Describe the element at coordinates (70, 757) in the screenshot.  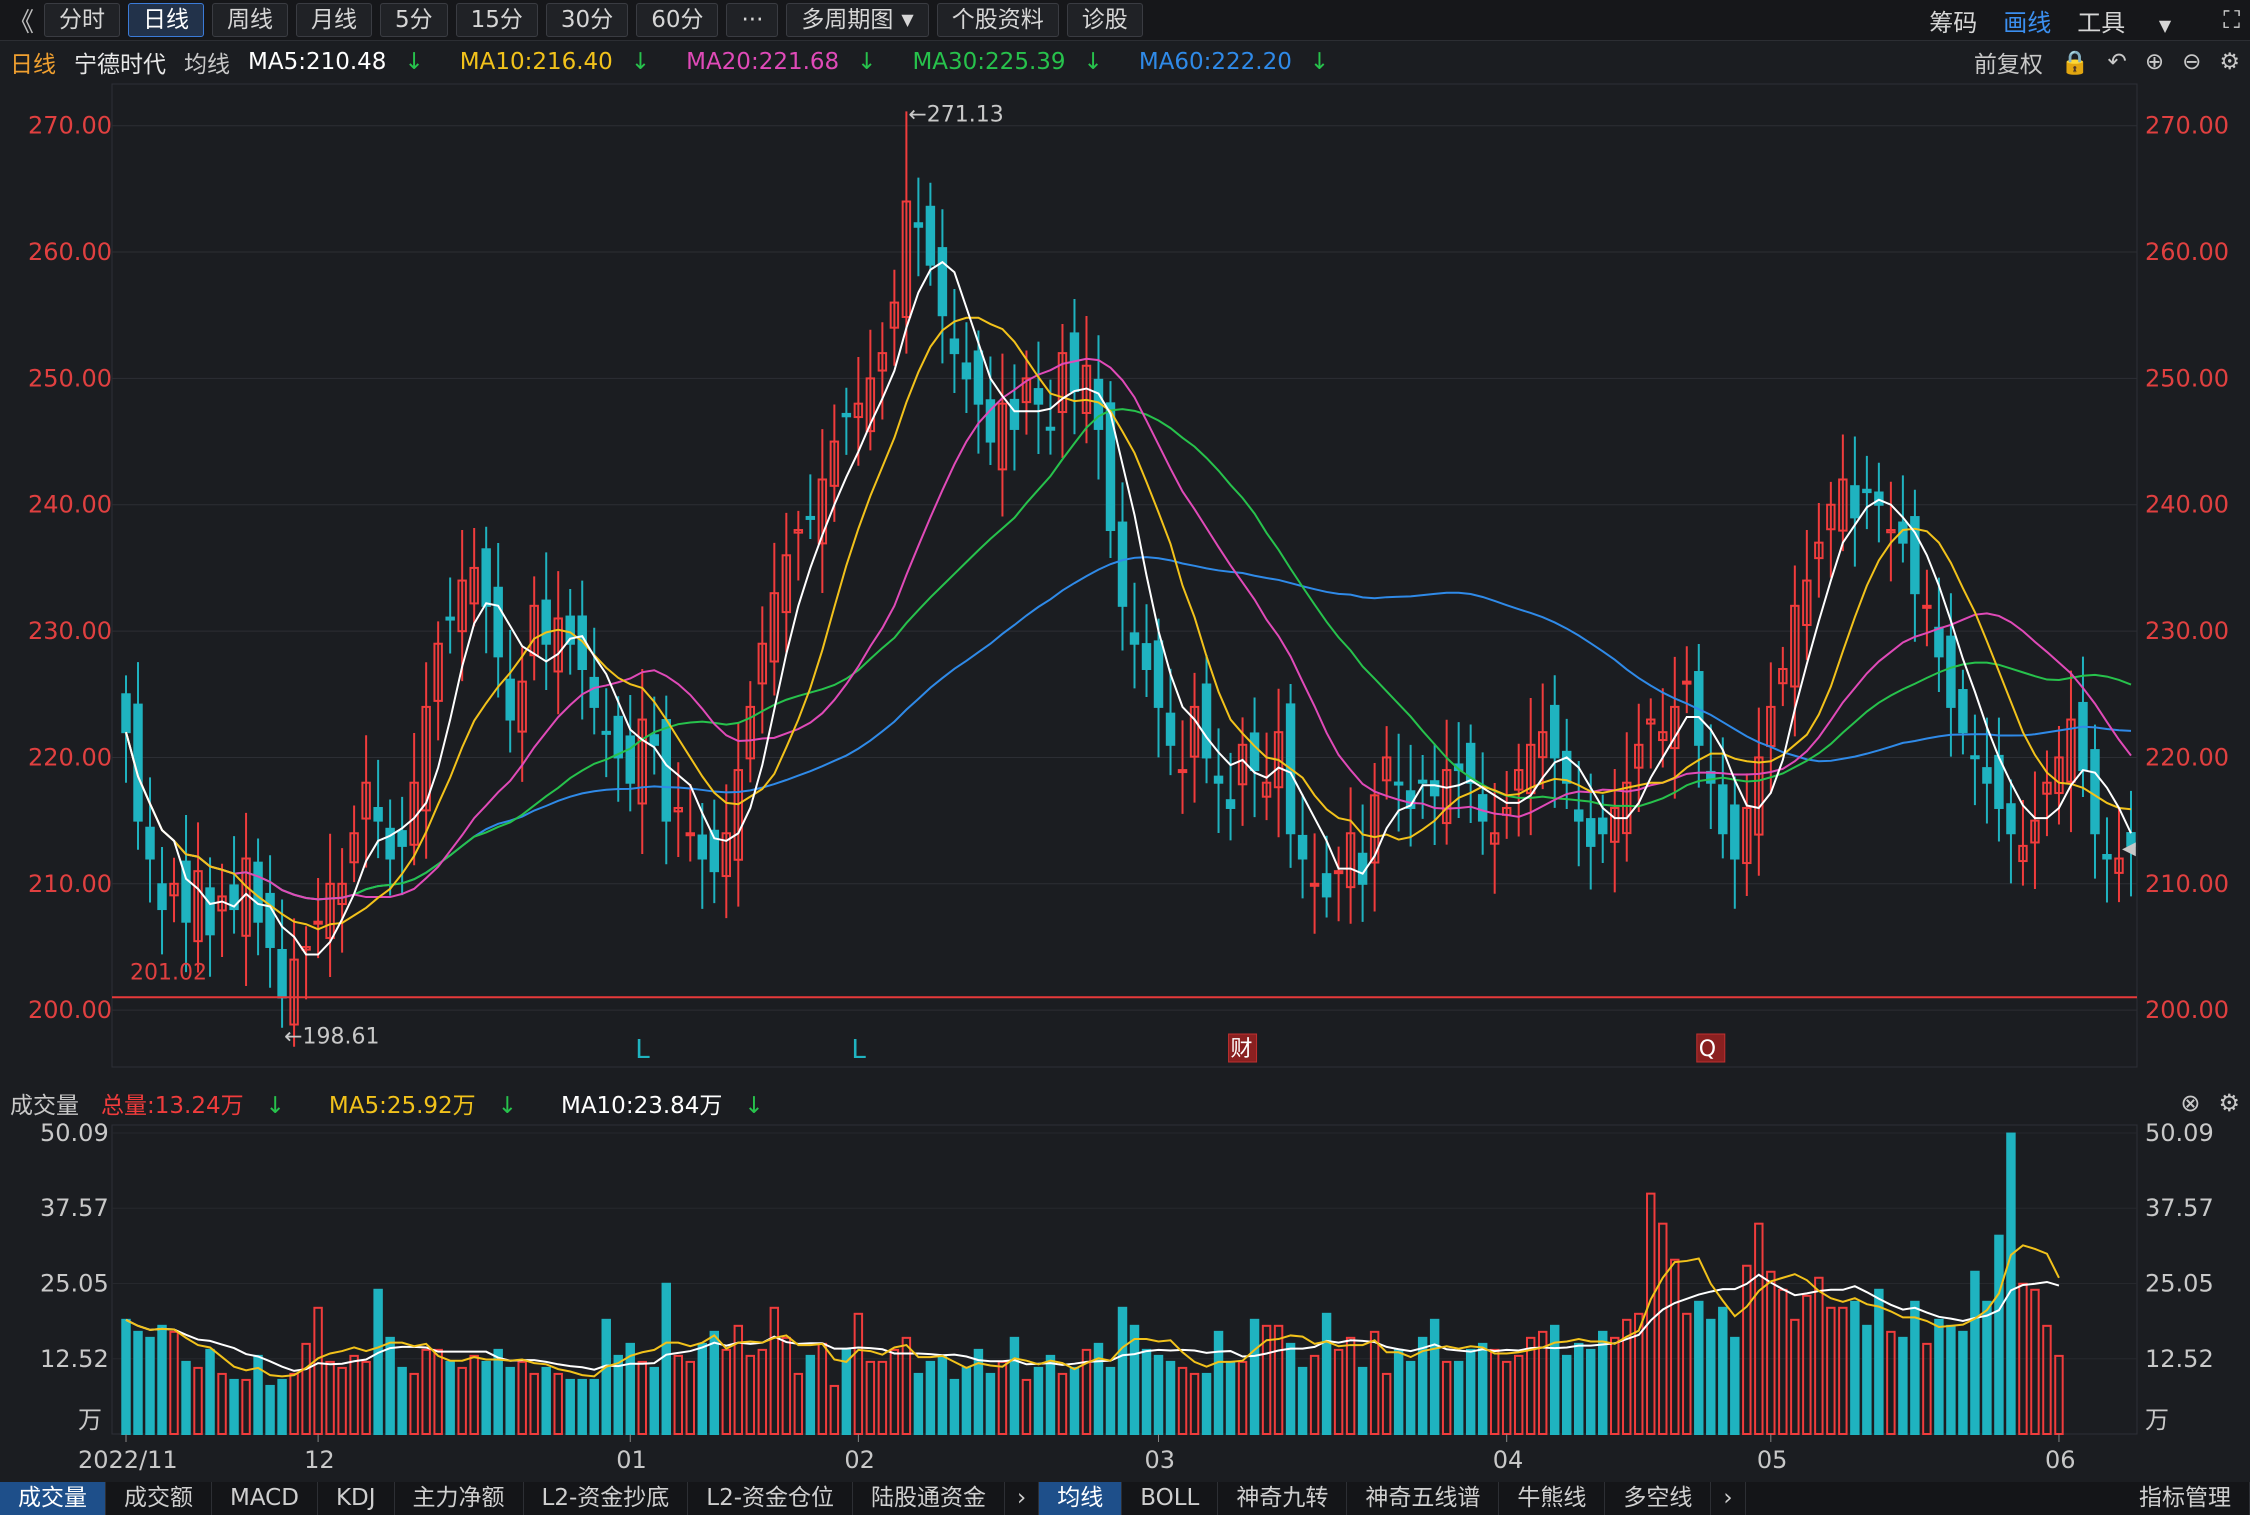
I see `price-tick-left: 220.00` at that location.